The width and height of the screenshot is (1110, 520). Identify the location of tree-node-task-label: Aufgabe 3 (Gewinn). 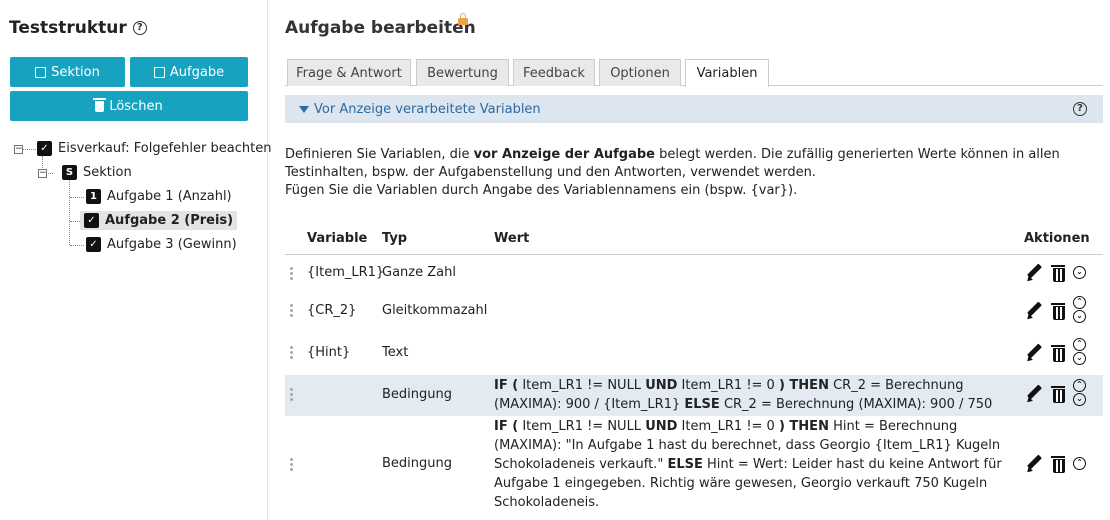
(172, 244).